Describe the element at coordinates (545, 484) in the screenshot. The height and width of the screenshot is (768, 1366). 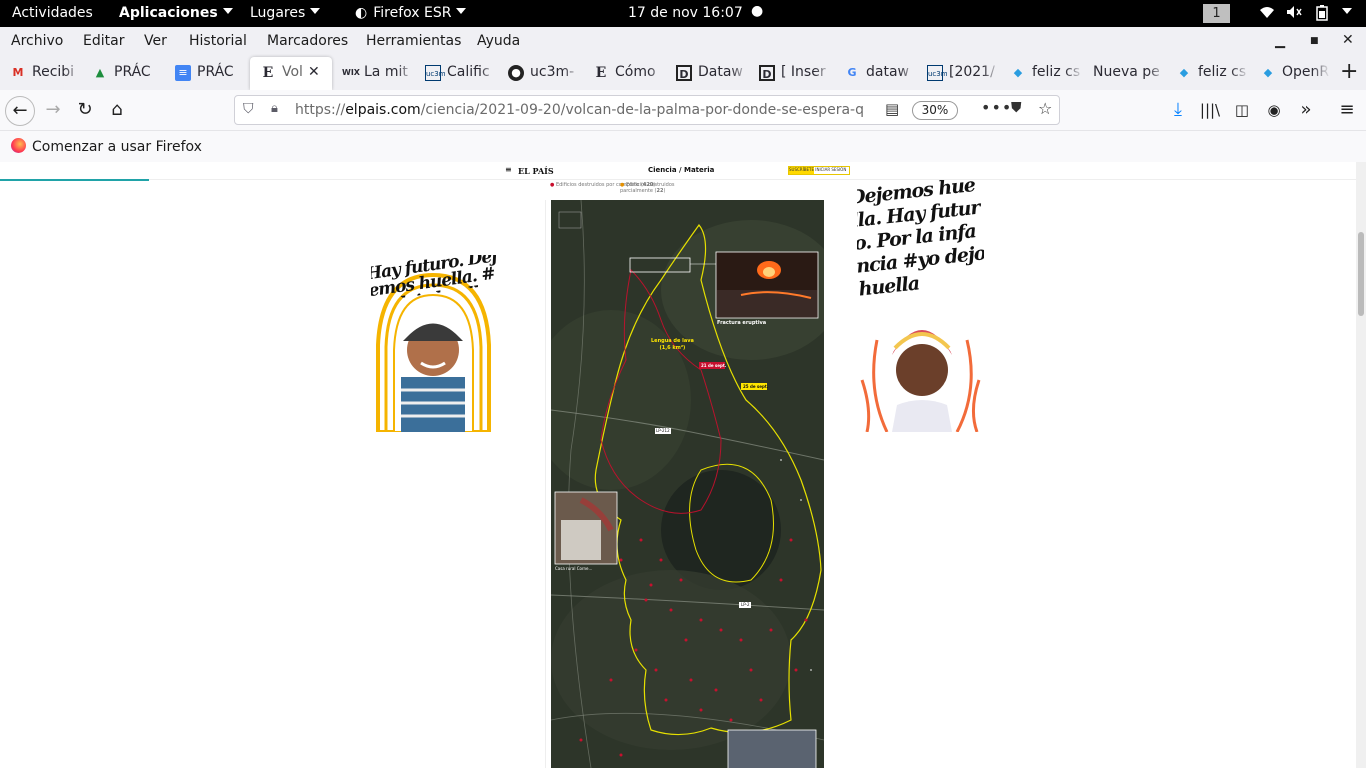
I see `map-scale-ruler` at that location.